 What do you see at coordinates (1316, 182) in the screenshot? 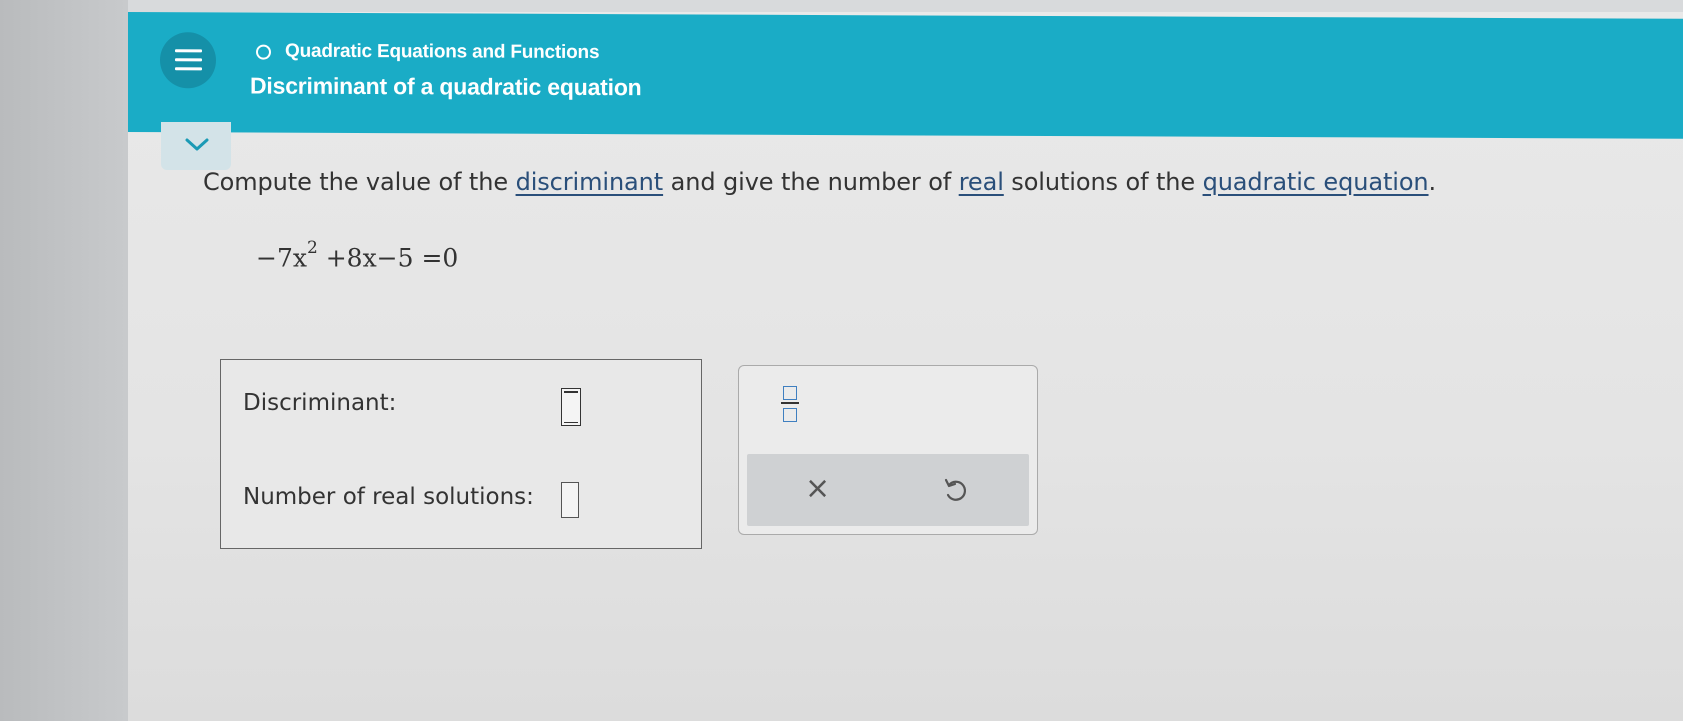
I see `quadratic-equation-link: quadratic equation` at bounding box center [1316, 182].